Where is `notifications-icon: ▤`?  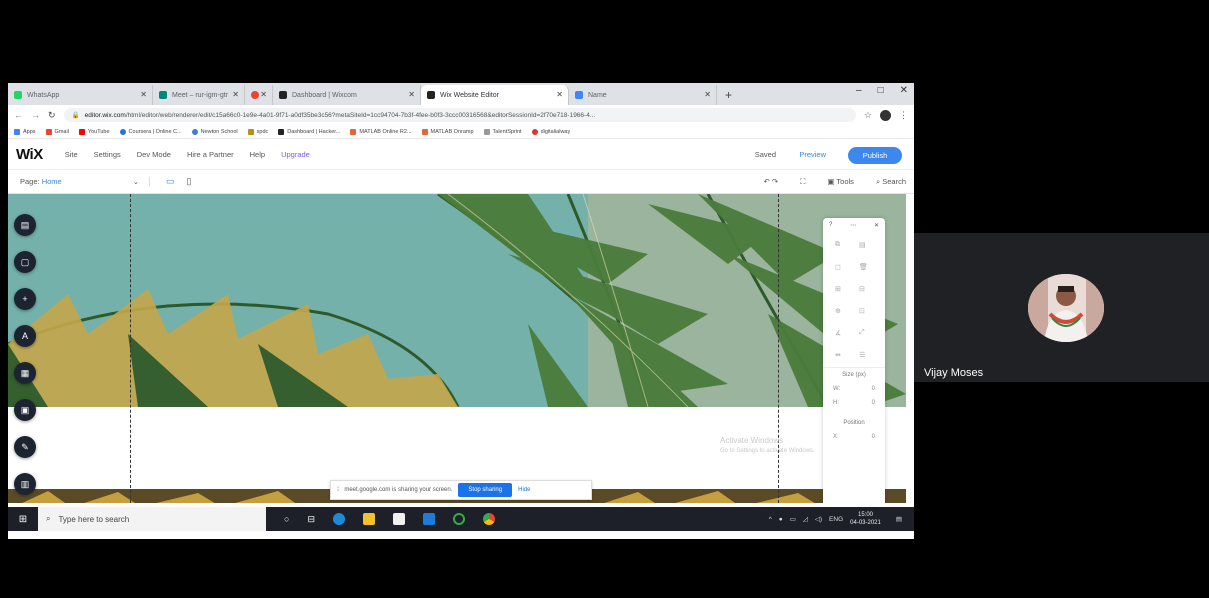 notifications-icon: ▤ is located at coordinates (899, 519).